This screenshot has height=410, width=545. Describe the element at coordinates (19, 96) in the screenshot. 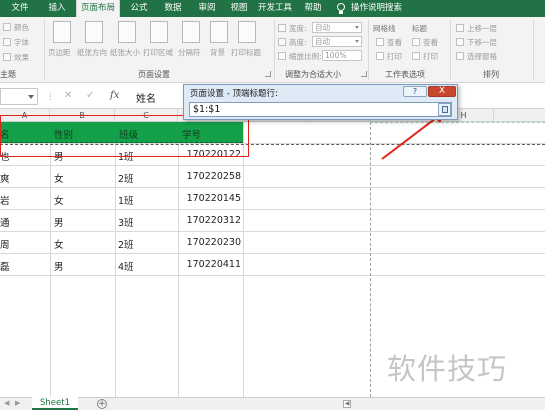

I see `name-box` at that location.